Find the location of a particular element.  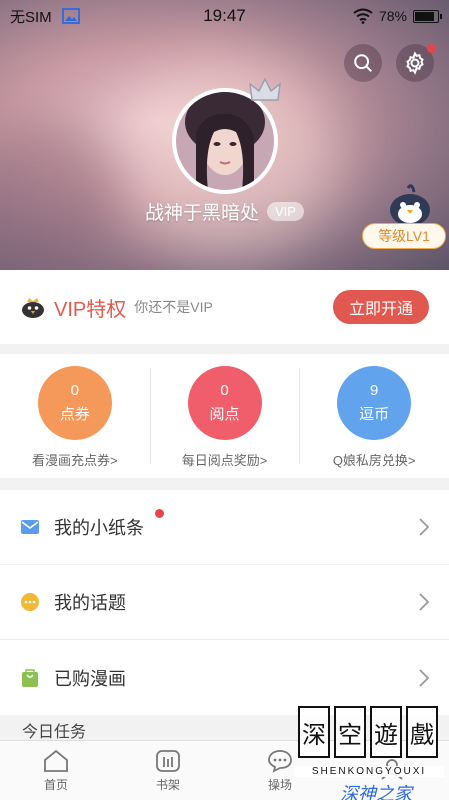

coupons-label: 点券 is located at coordinates (74, 414).